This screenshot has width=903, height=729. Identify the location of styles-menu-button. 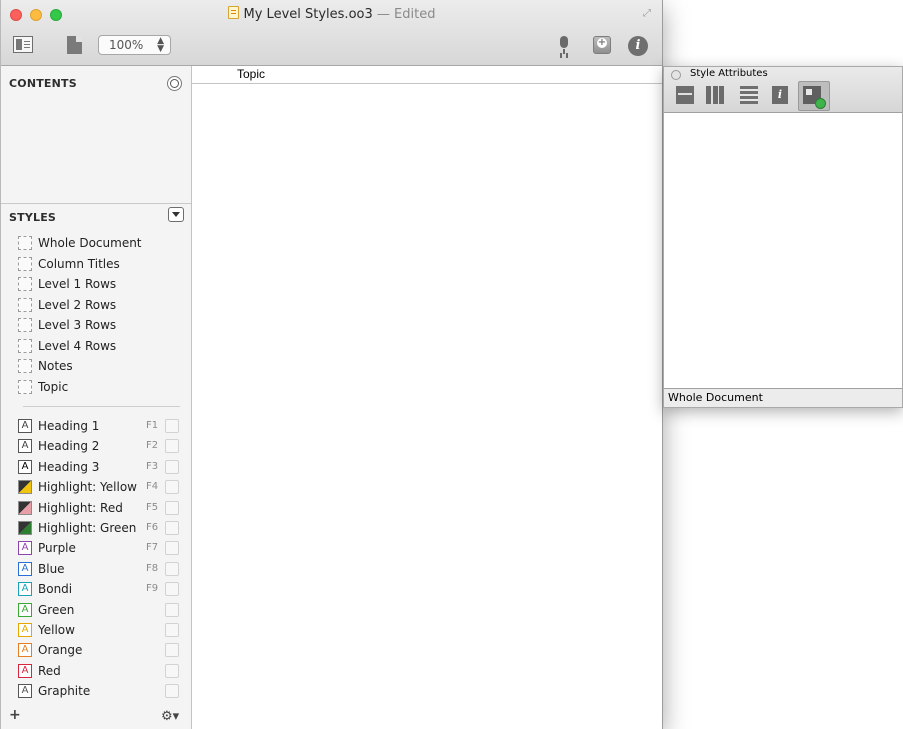
(176, 214).